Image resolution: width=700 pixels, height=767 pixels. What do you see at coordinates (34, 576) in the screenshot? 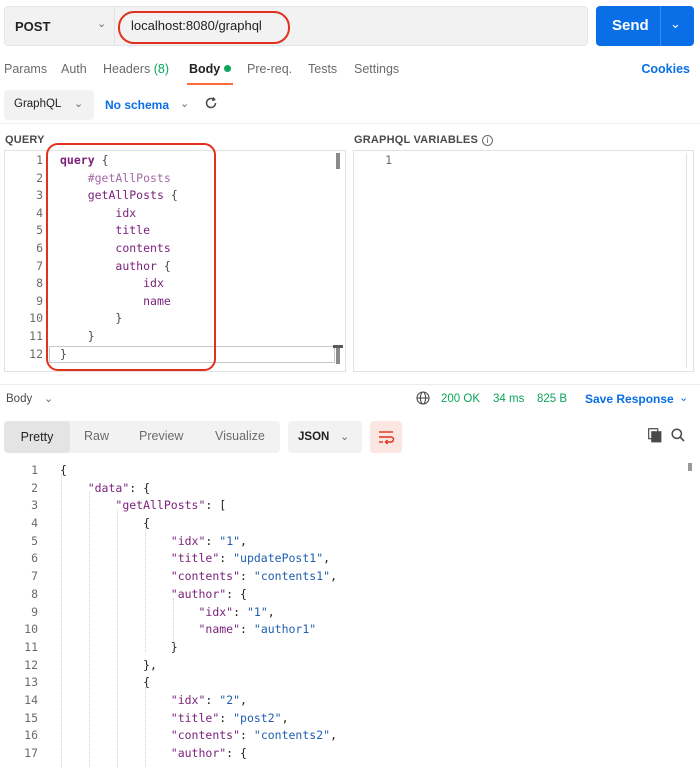
I see `line-number: 7` at bounding box center [34, 576].